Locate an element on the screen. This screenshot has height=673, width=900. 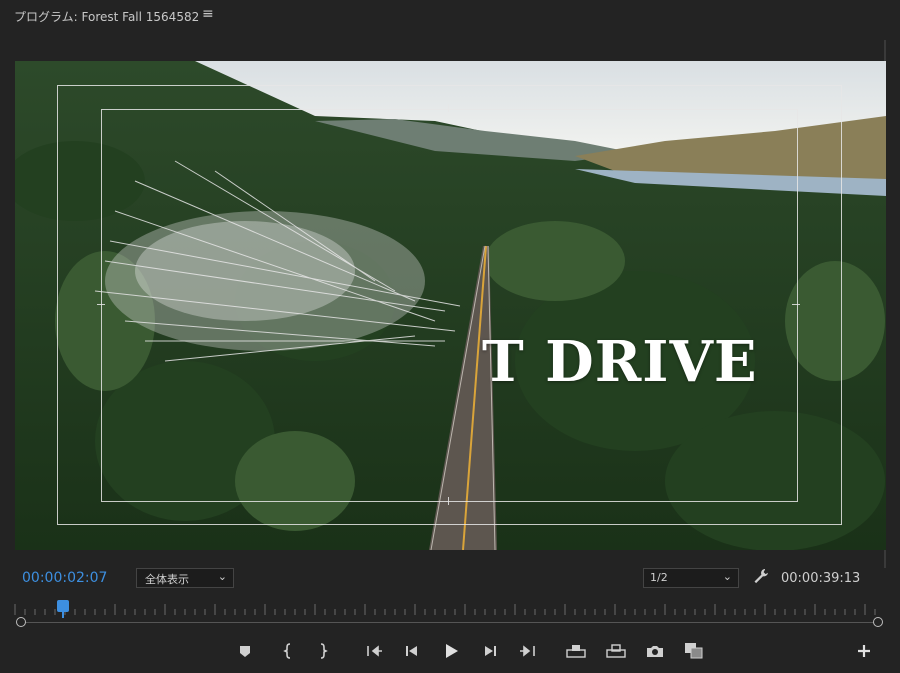
playback-resolution-select: 1/2 ⌄ is located at coordinates (691, 578).